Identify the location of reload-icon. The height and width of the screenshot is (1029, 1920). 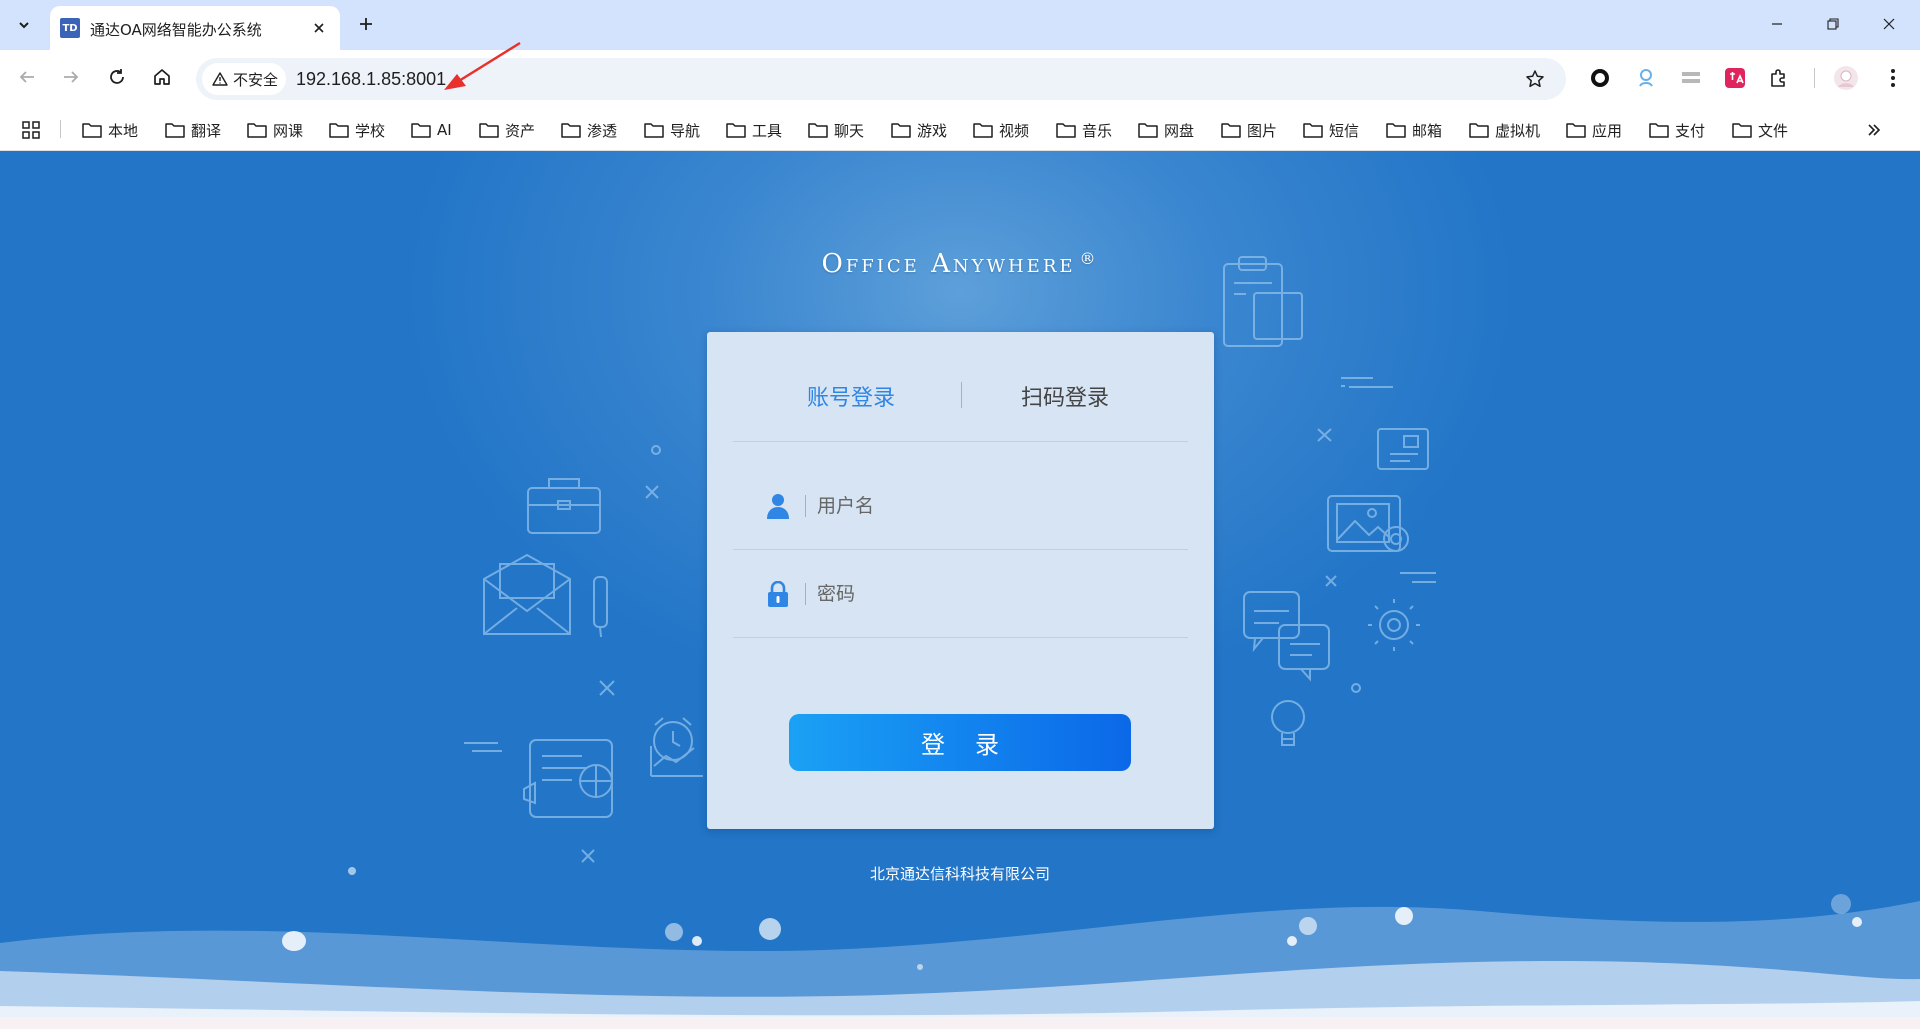
(117, 77).